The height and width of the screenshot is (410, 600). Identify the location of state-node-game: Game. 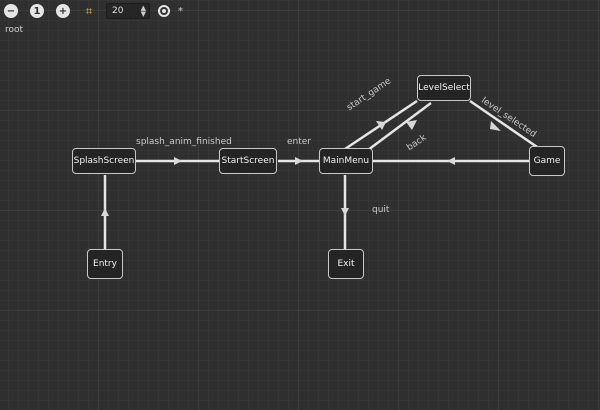
(547, 161).